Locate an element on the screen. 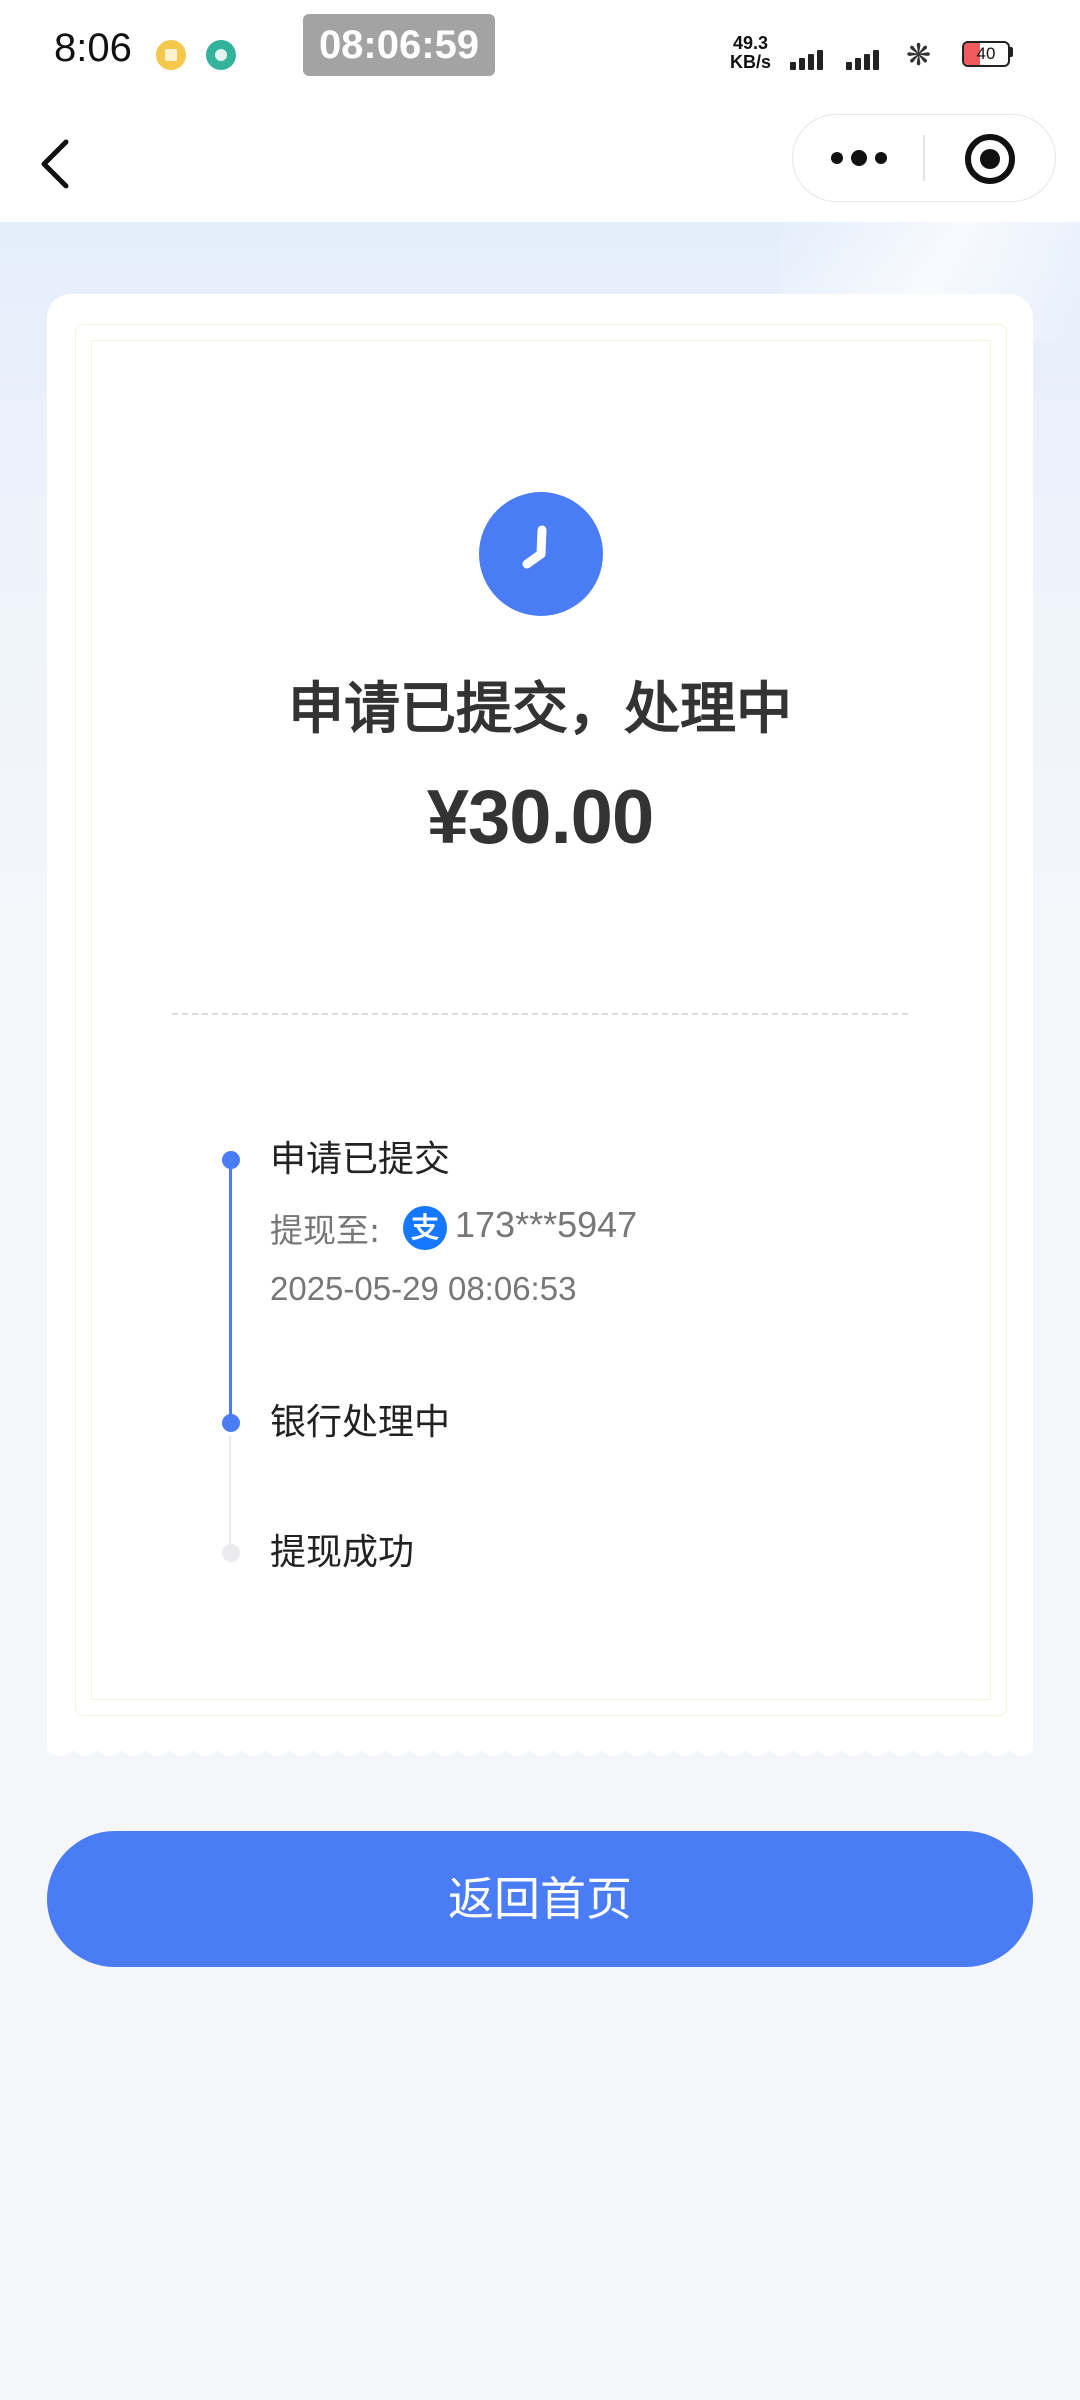 The width and height of the screenshot is (1080, 2400). close-button is located at coordinates (989, 158).